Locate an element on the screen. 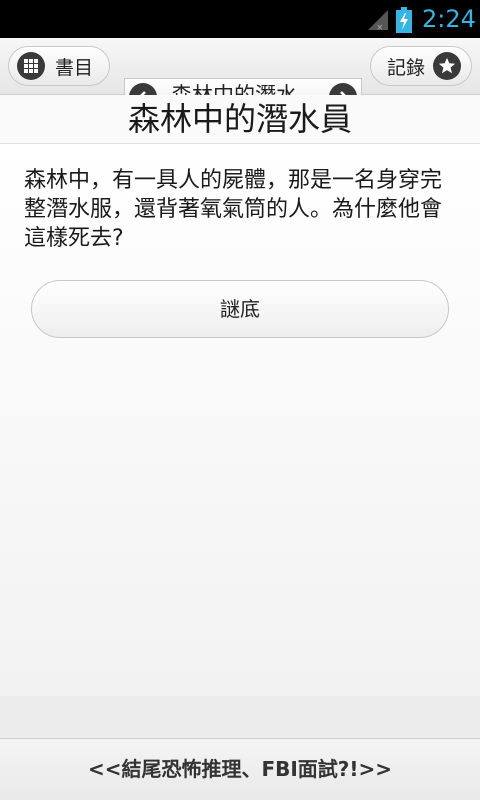 This screenshot has height=800, width=480. grid-menu-icon is located at coordinates (31, 66).